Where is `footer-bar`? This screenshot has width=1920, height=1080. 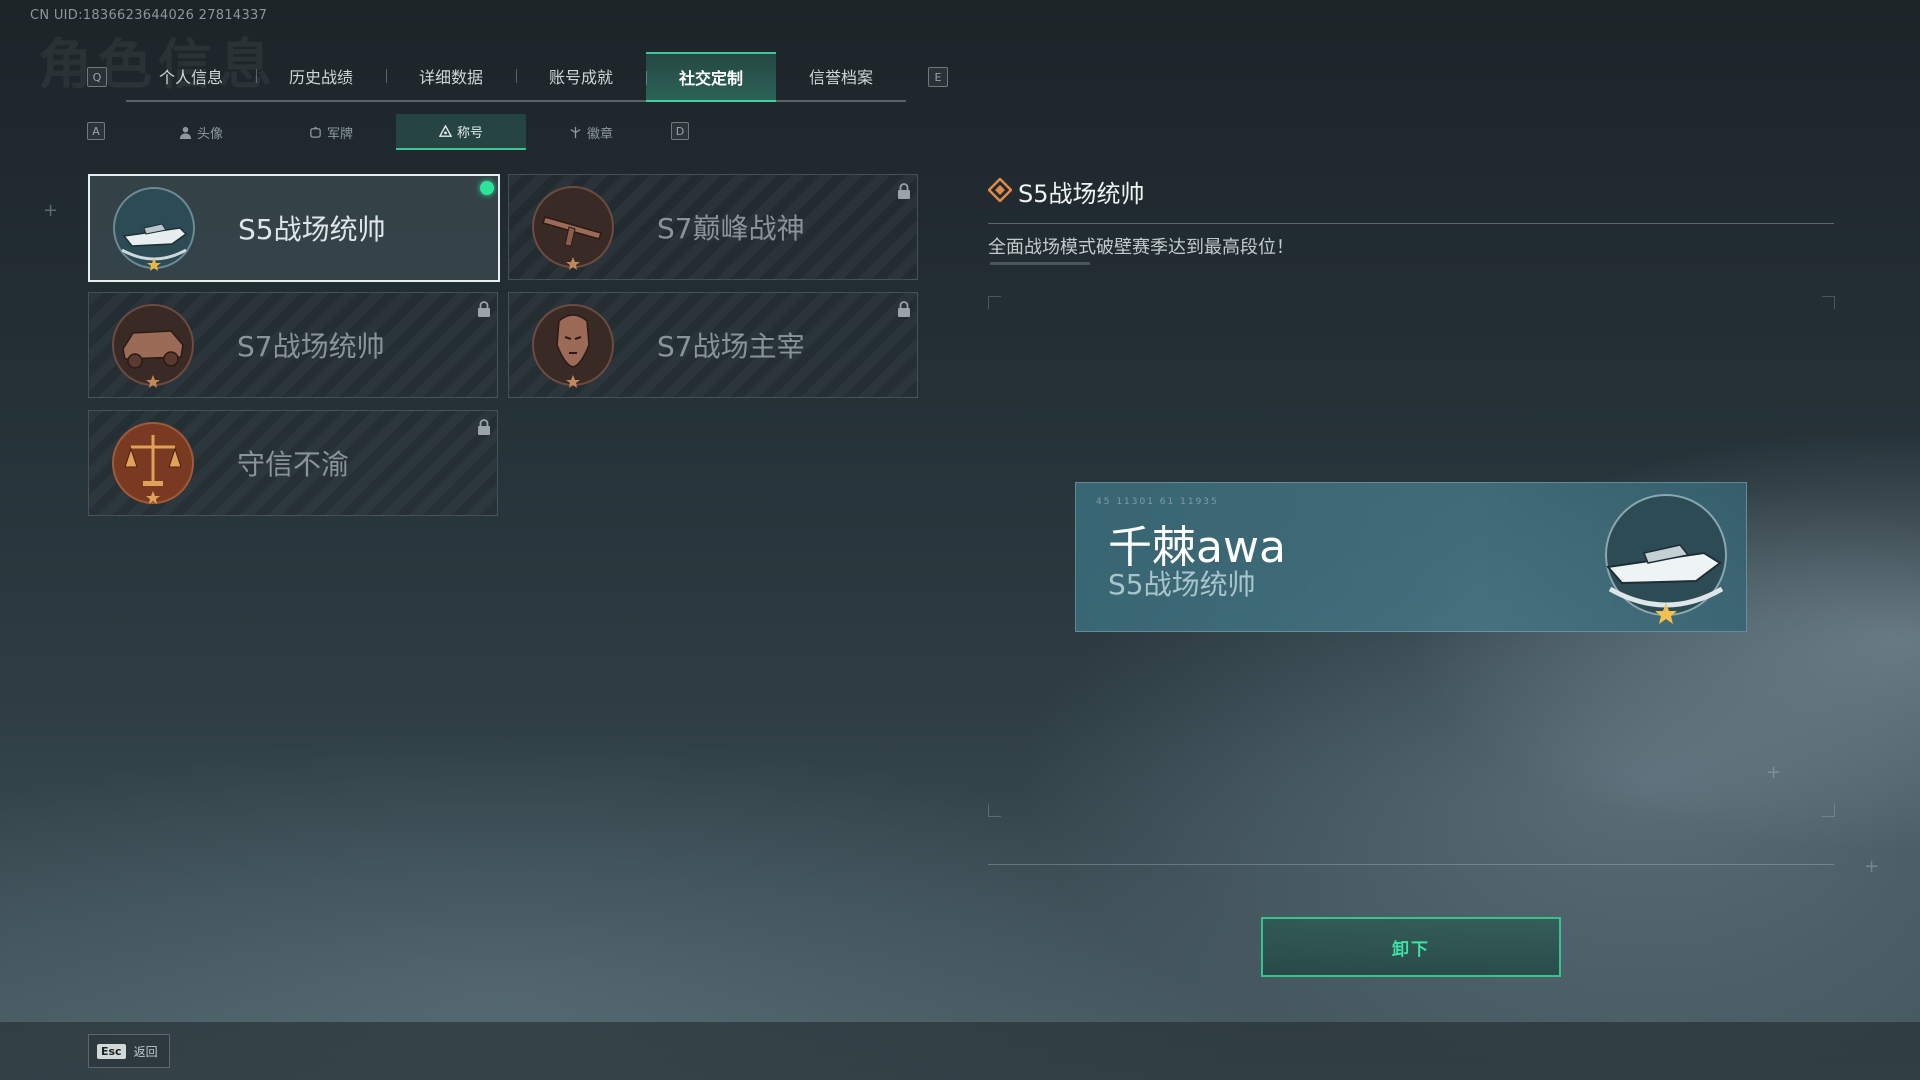
footer-bar is located at coordinates (960, 1051).